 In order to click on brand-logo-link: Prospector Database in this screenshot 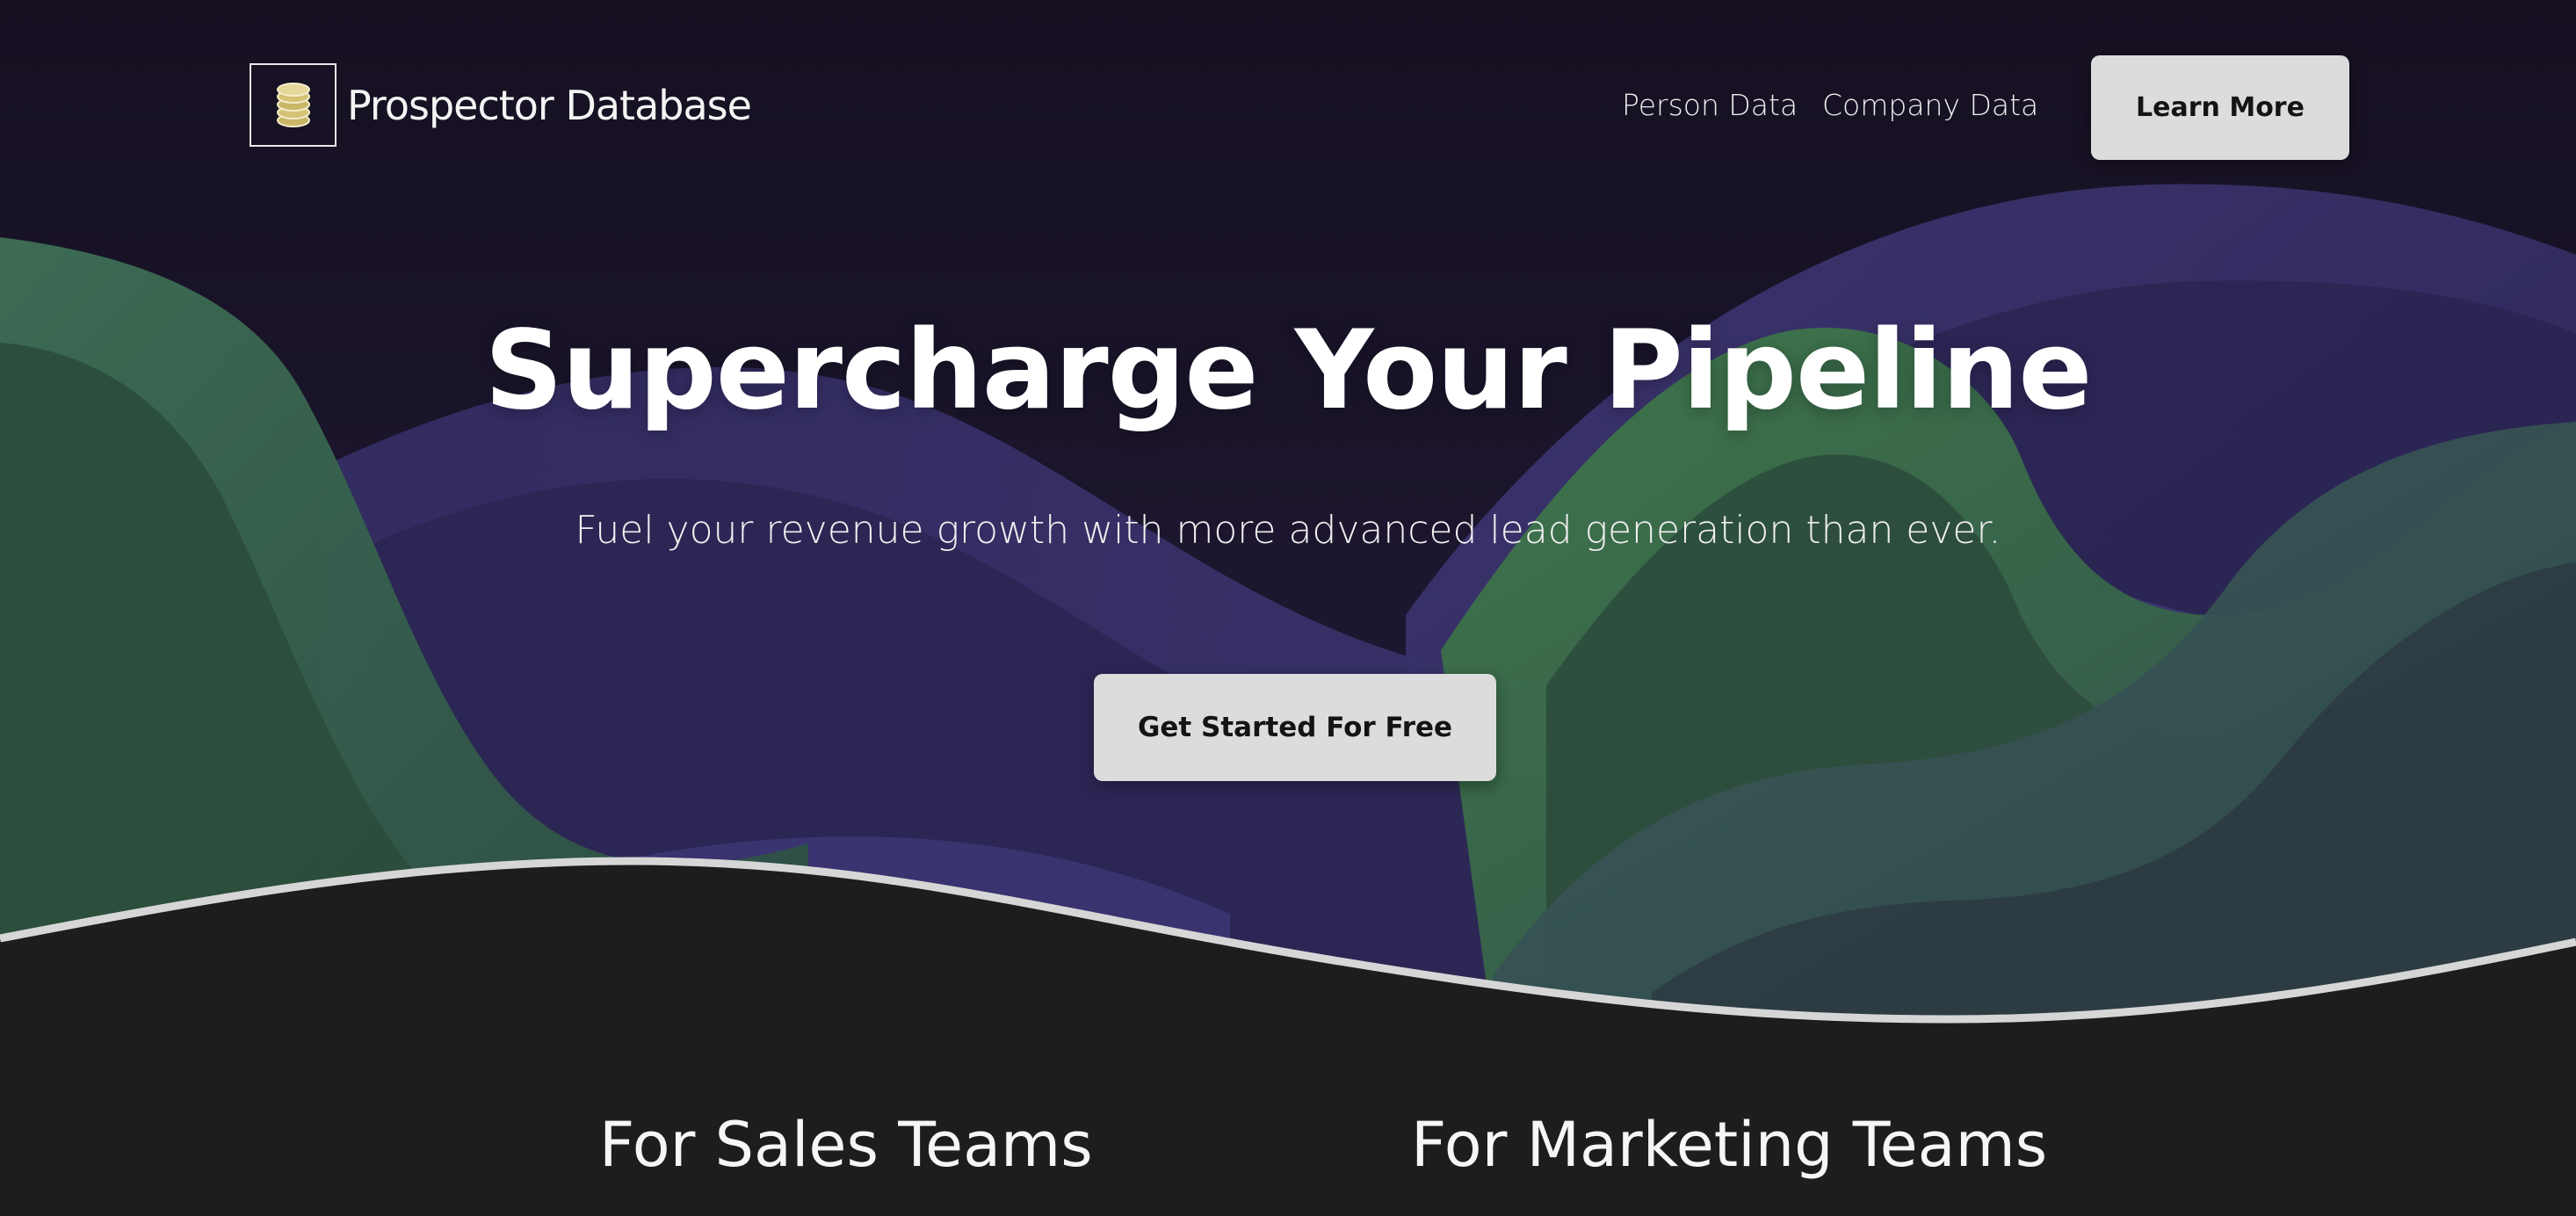, I will do `click(501, 105)`.